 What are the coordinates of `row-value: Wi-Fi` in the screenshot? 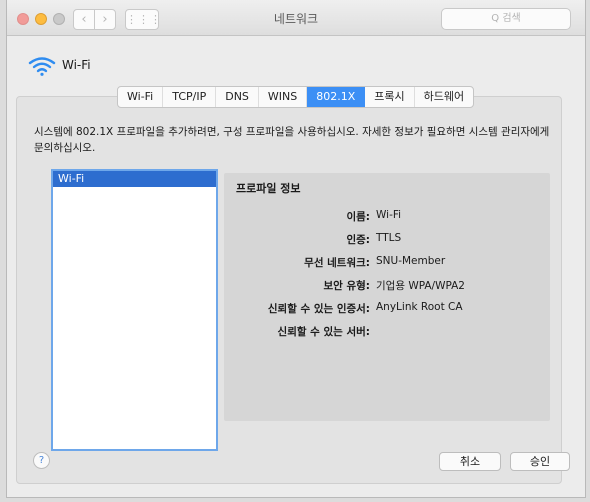 It's located at (389, 215).